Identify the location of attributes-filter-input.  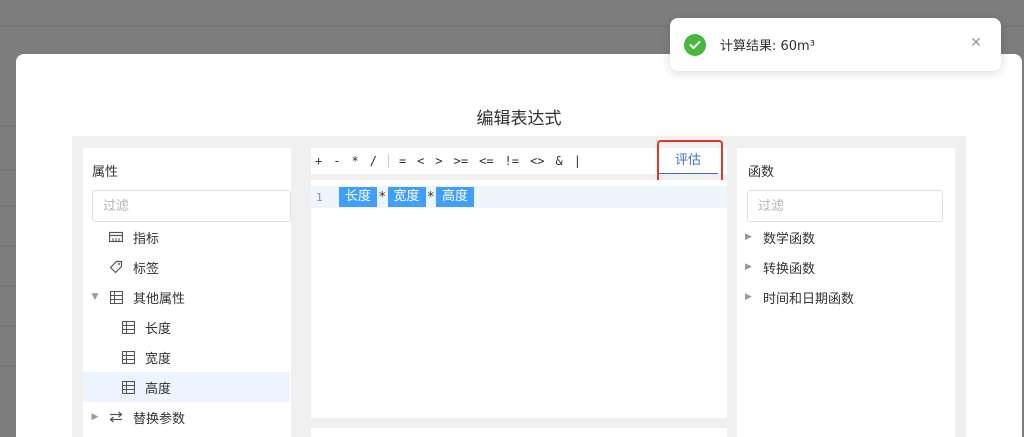
(191, 206).